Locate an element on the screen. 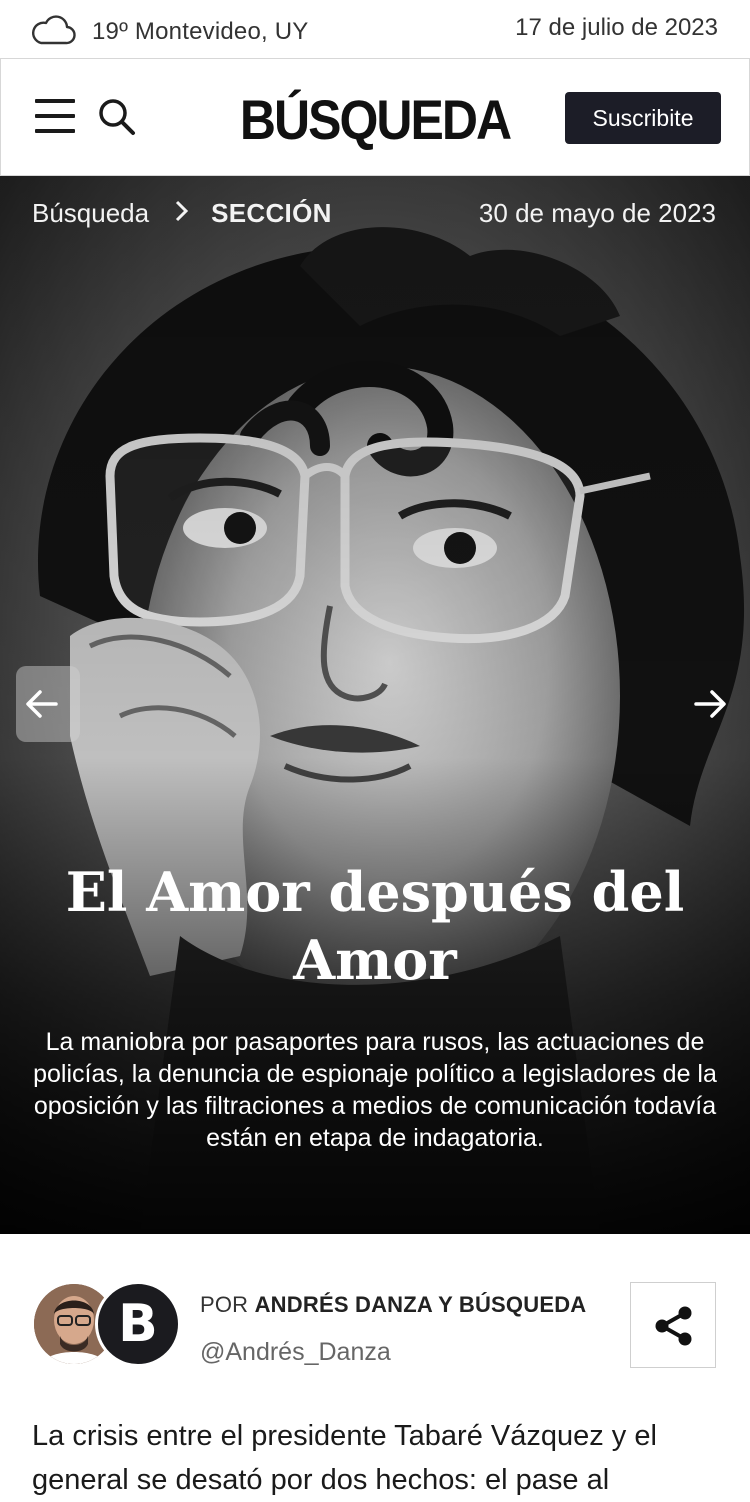 Image resolution: width=750 pixels, height=1502 pixels. weather-text: 19º Montevideo, UY is located at coordinates (200, 31).